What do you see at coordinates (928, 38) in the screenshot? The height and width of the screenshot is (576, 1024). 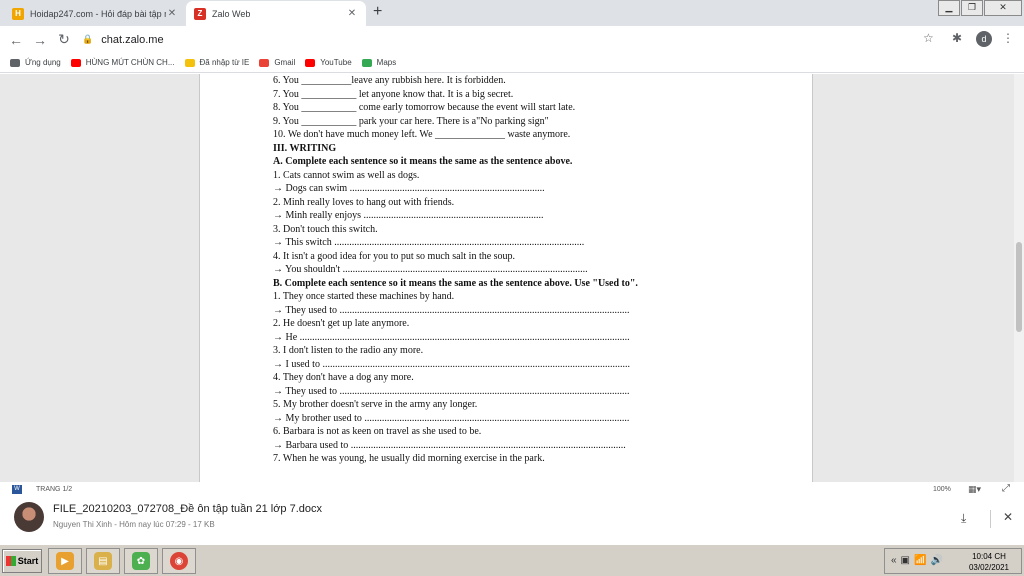 I see `bookmark-star-icon: ☆` at bounding box center [928, 38].